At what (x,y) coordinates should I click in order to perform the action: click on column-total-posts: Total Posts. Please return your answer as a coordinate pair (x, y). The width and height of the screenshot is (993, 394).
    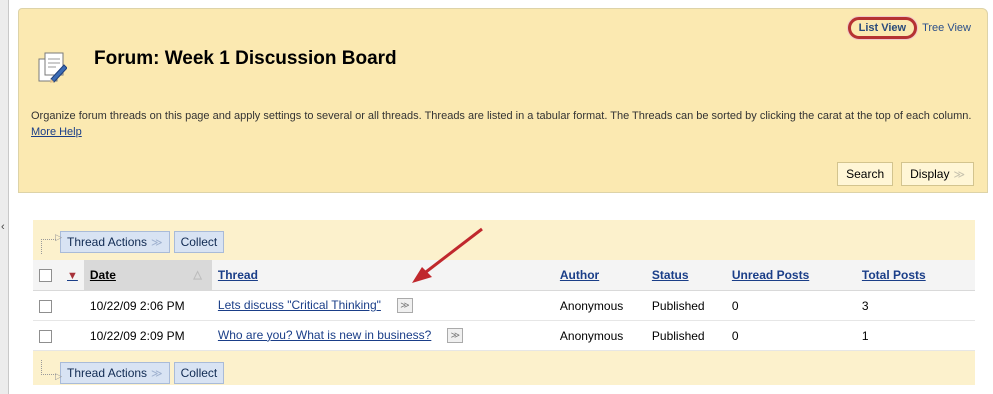
    Looking at the image, I should click on (915, 275).